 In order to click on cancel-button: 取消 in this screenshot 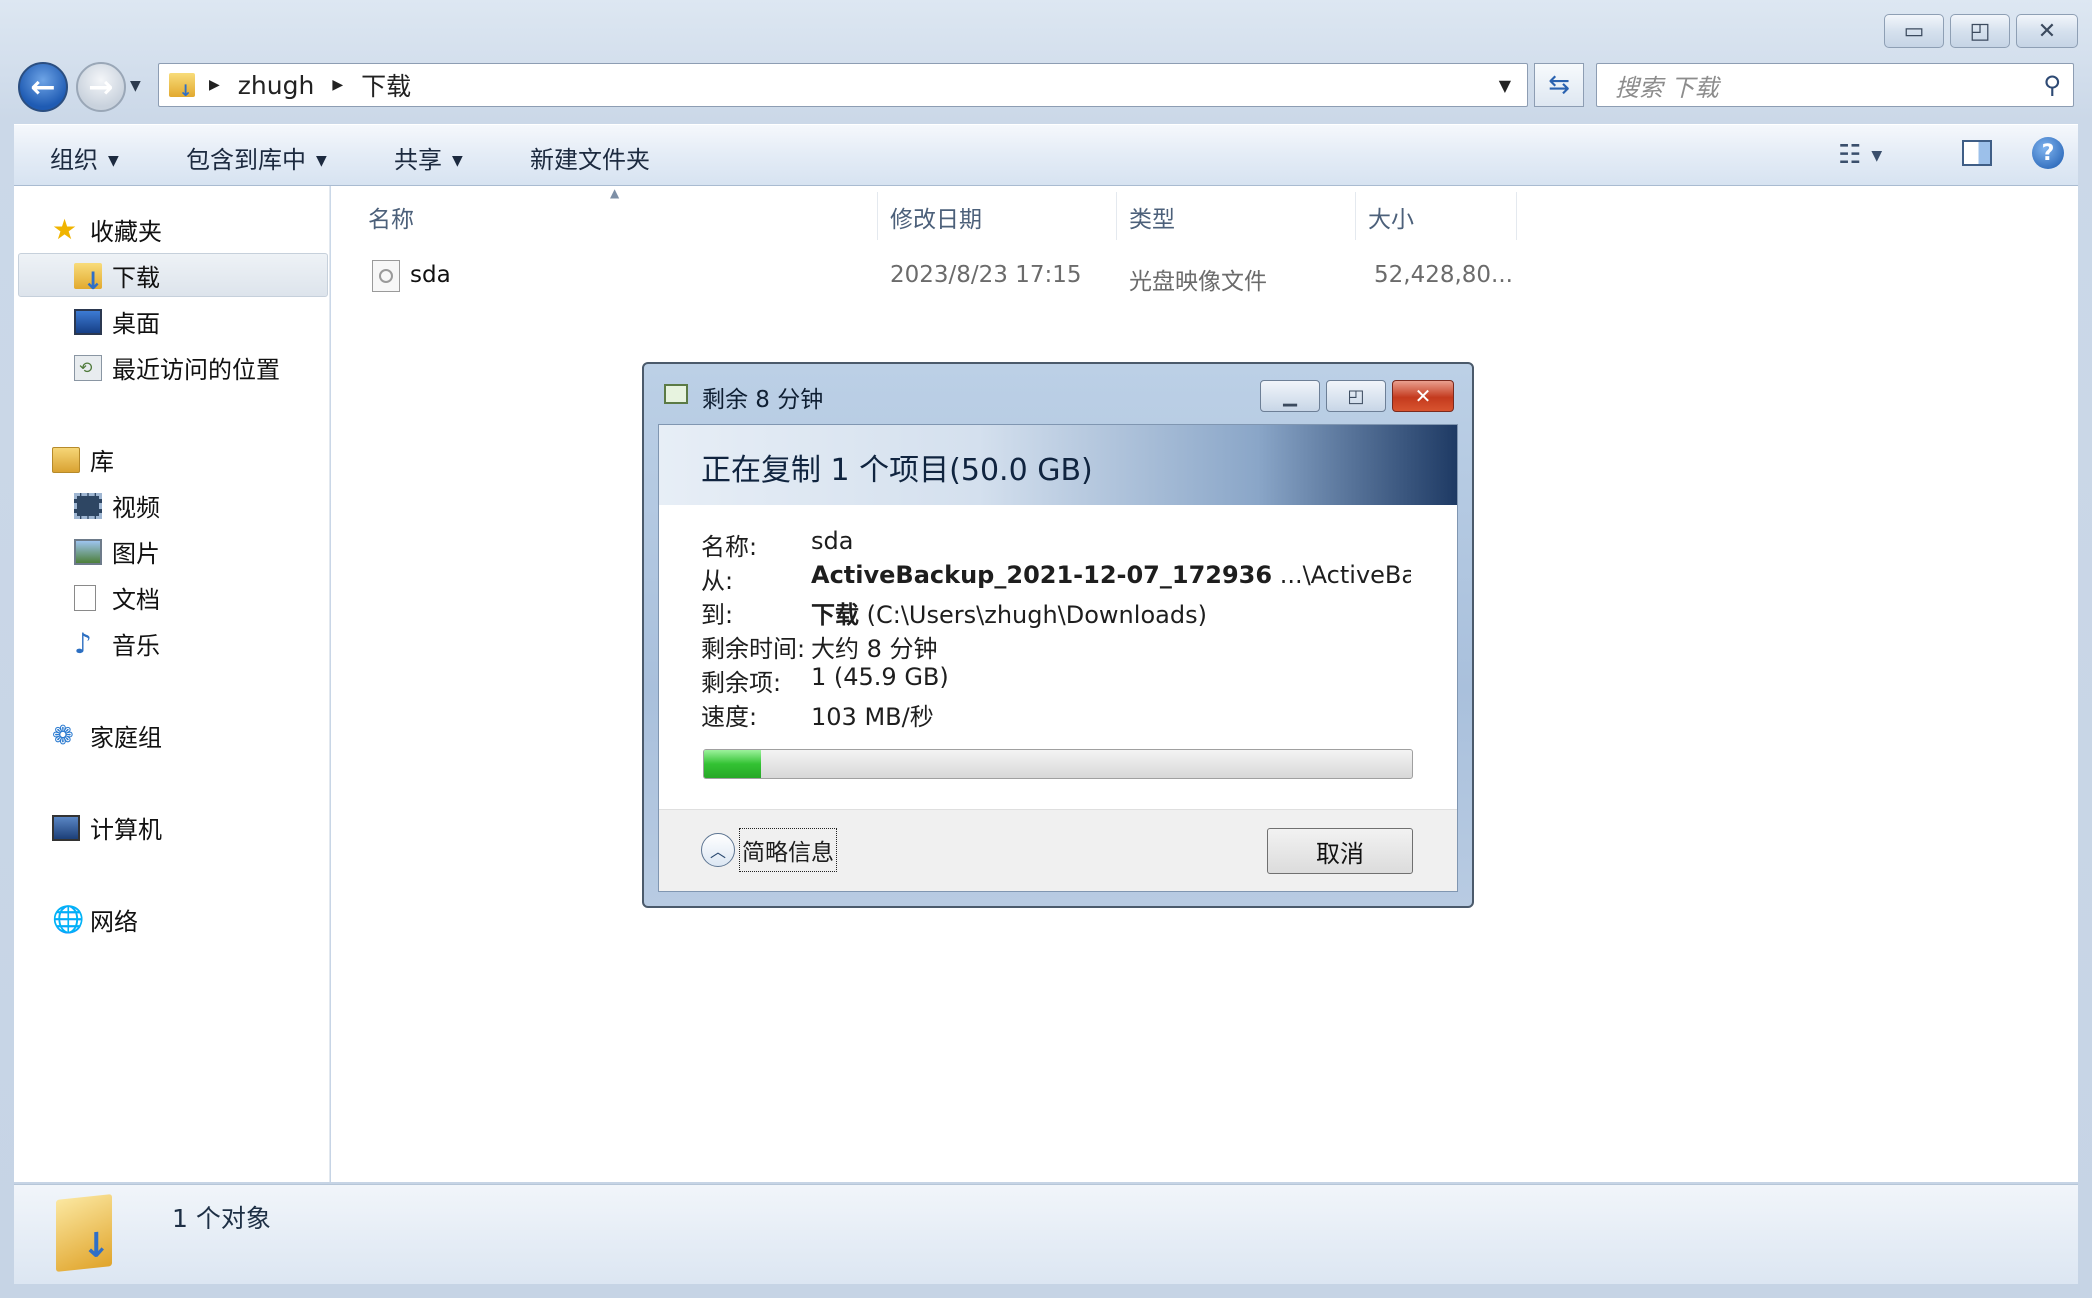, I will do `click(1340, 851)`.